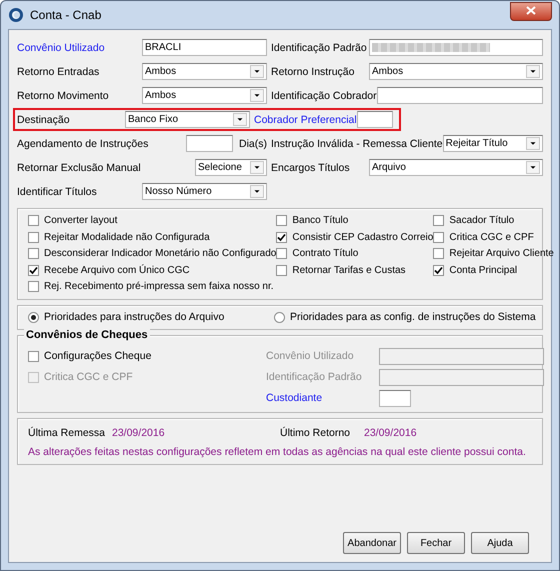  Describe the element at coordinates (325, 254) in the screenshot. I see `checkbox-label: Contrato Título` at that location.